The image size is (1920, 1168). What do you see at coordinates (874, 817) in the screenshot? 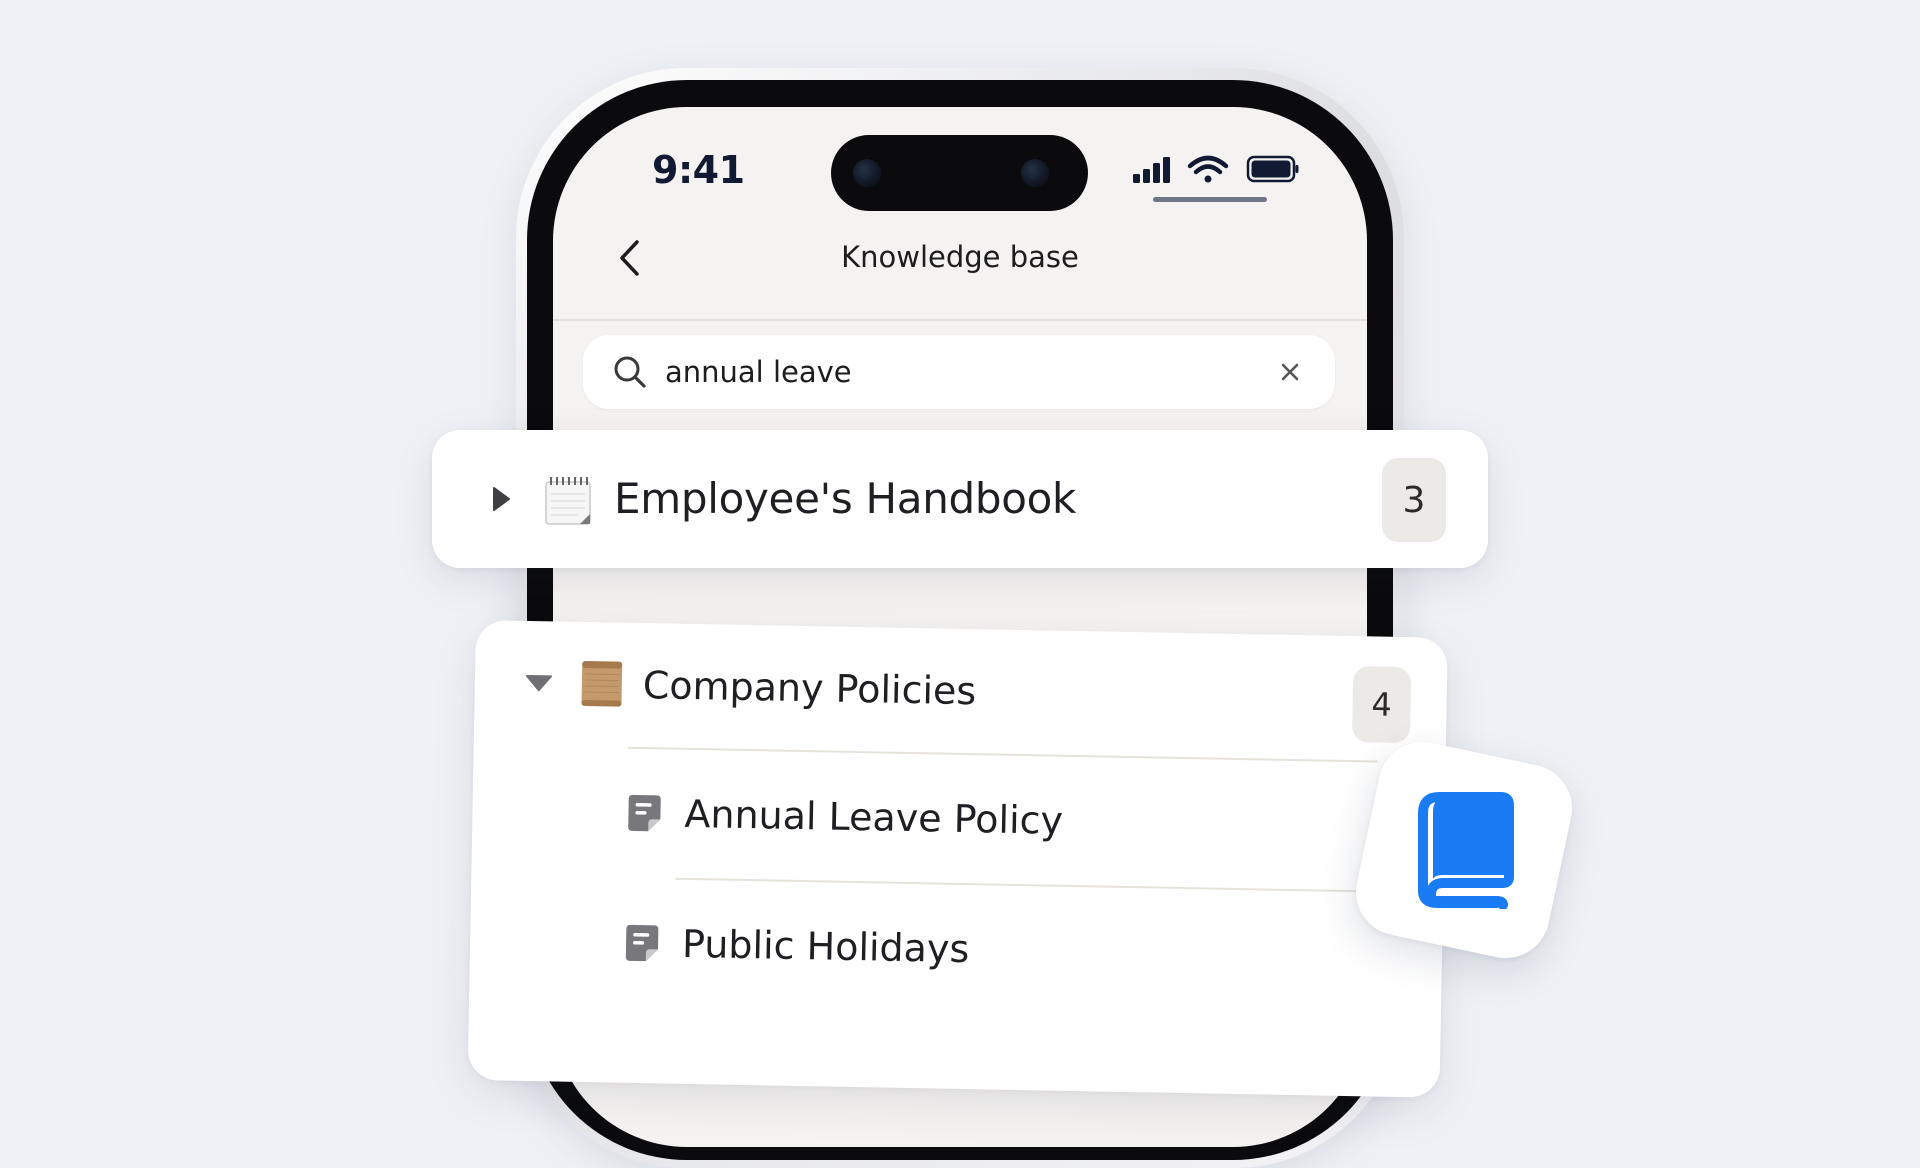
I see `list-item-label: Annual Leave Policy` at bounding box center [874, 817].